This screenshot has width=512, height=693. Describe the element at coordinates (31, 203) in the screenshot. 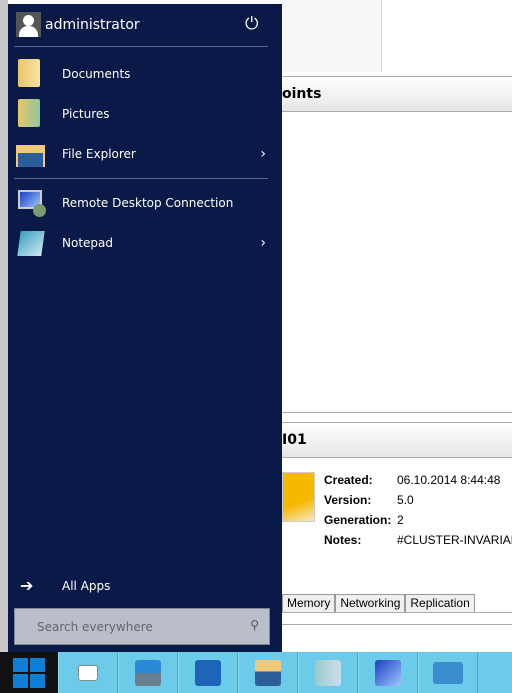

I see `remote-desktop-icon` at that location.